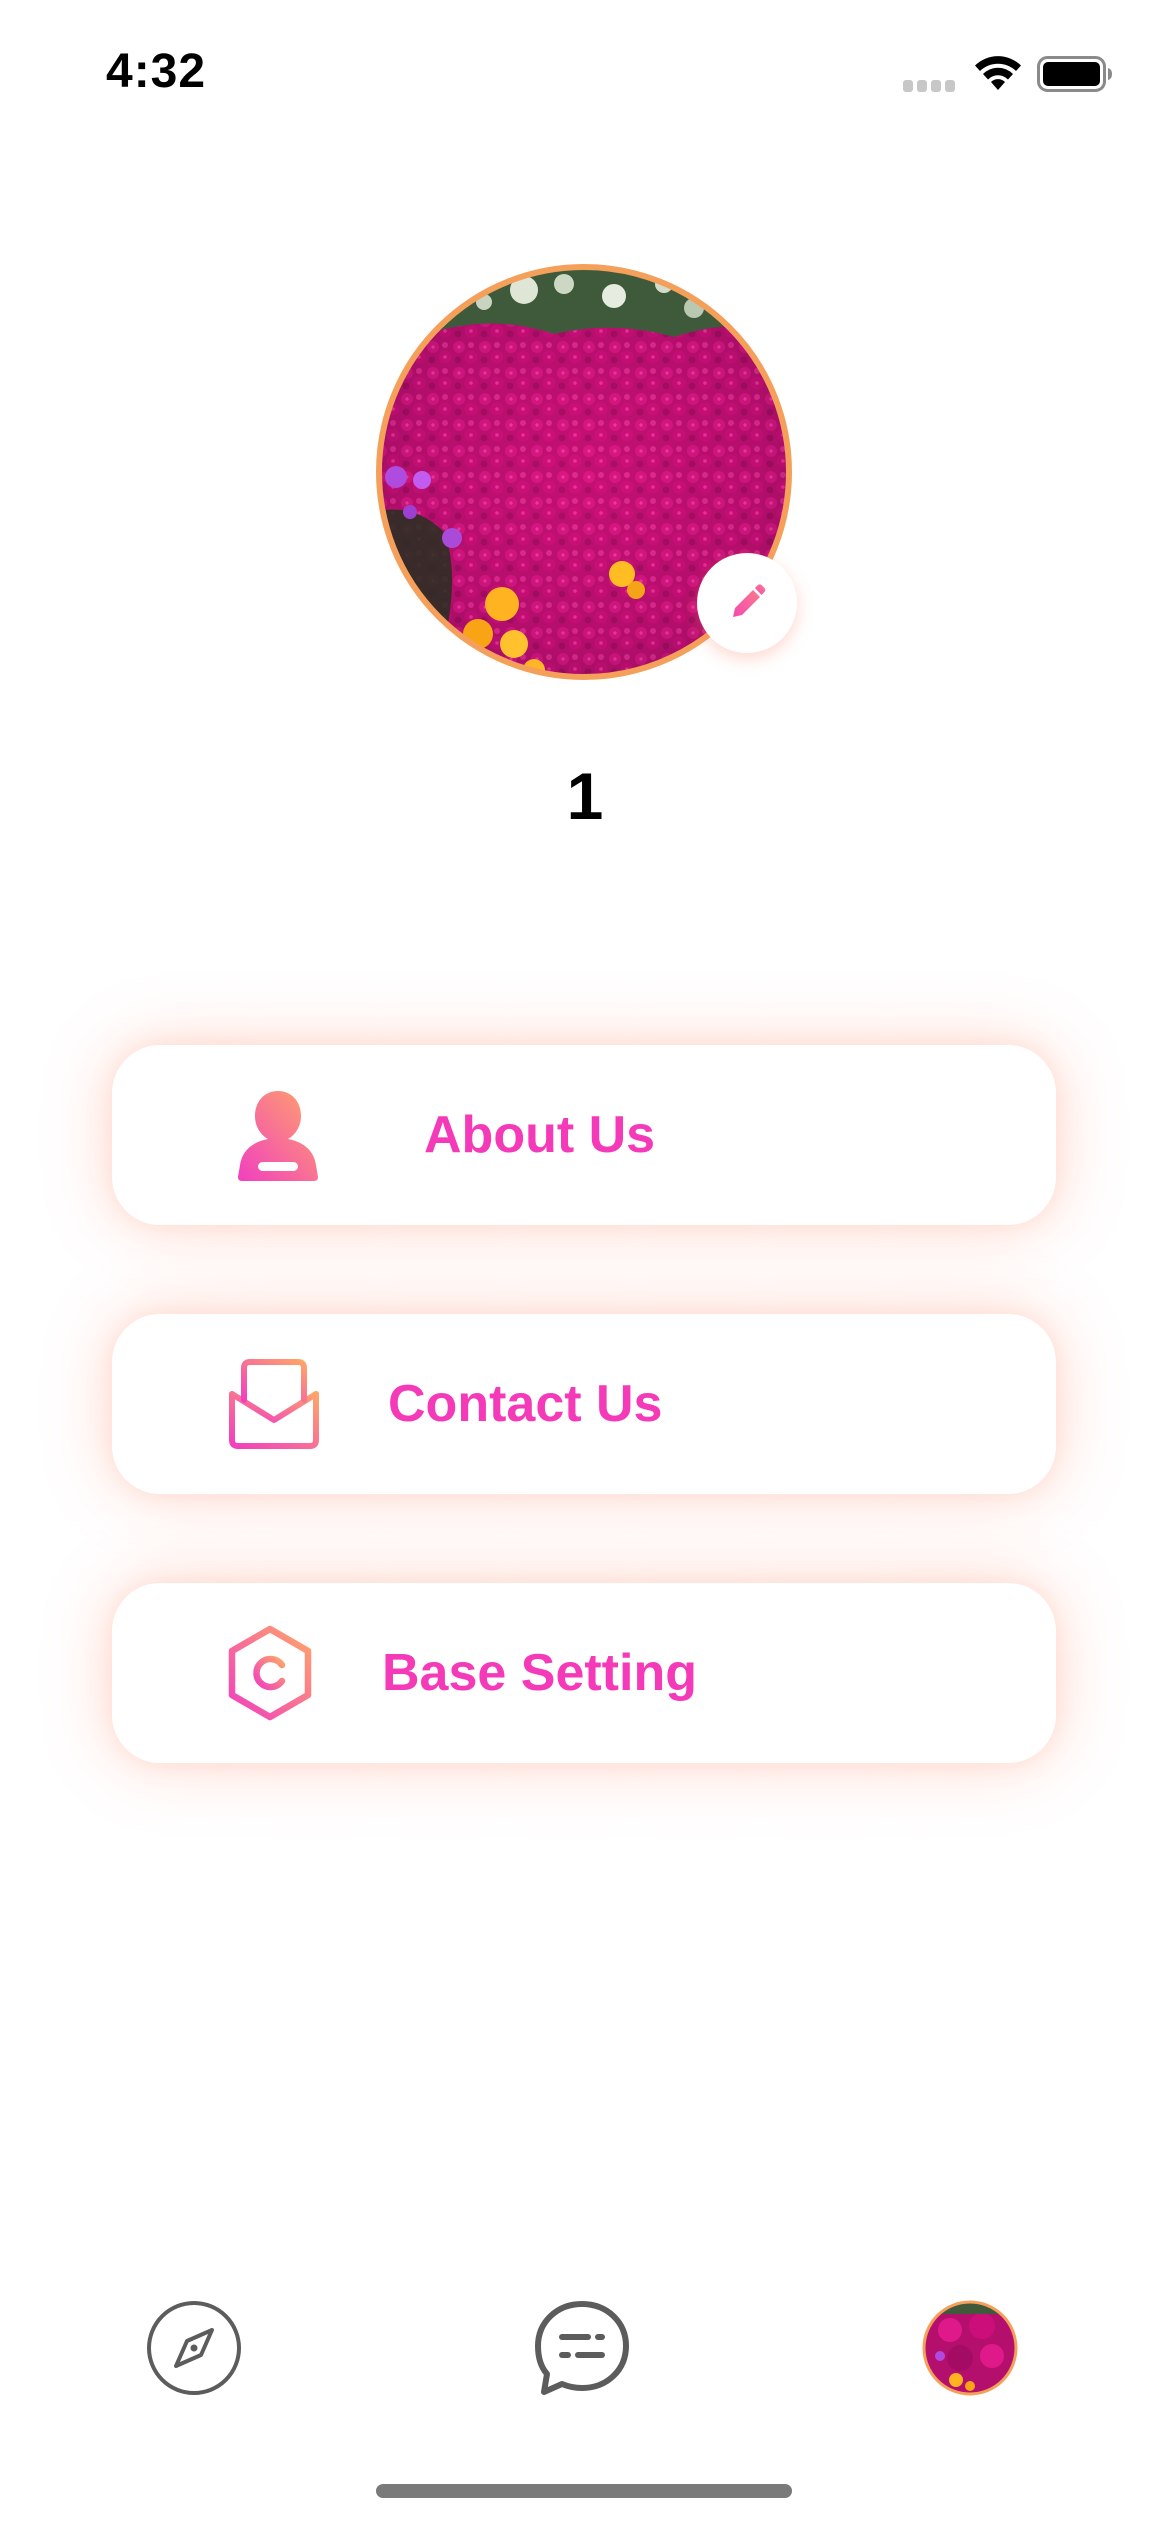  I want to click on profile-name: 1, so click(585, 796).